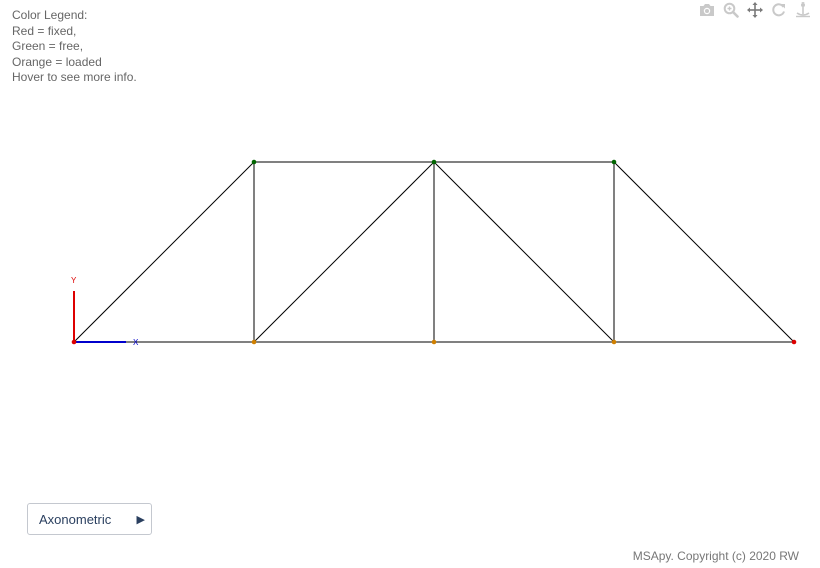  Describe the element at coordinates (715, 556) in the screenshot. I see `copyright-text: MSApy. Copyright (c) 2020 RW` at that location.